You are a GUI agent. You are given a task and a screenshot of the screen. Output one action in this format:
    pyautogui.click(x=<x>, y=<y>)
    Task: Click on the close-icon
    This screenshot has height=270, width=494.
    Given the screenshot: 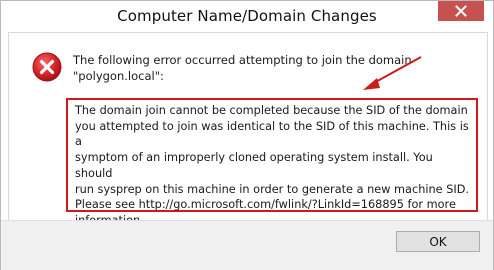 What is the action you would take?
    pyautogui.click(x=461, y=11)
    